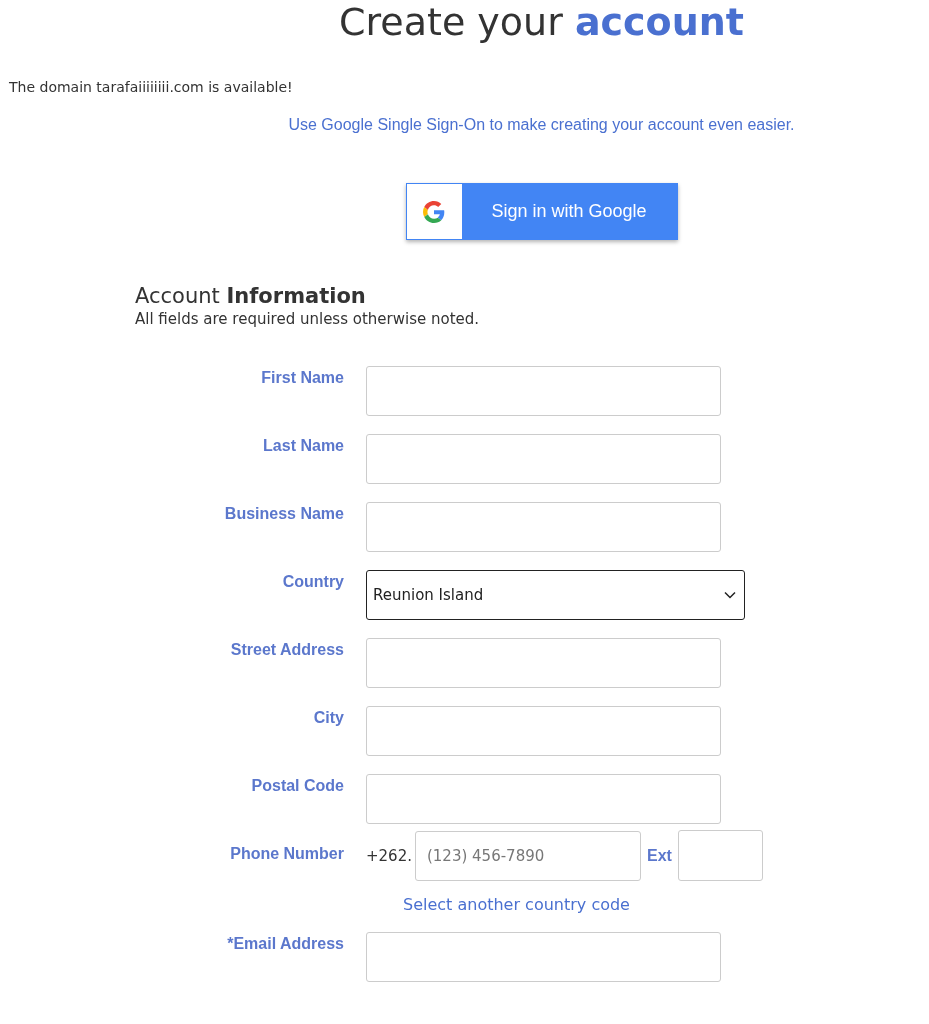 This screenshot has height=1024, width=929. Describe the element at coordinates (541, 22) in the screenshot. I see `page-title: Create your account` at that location.